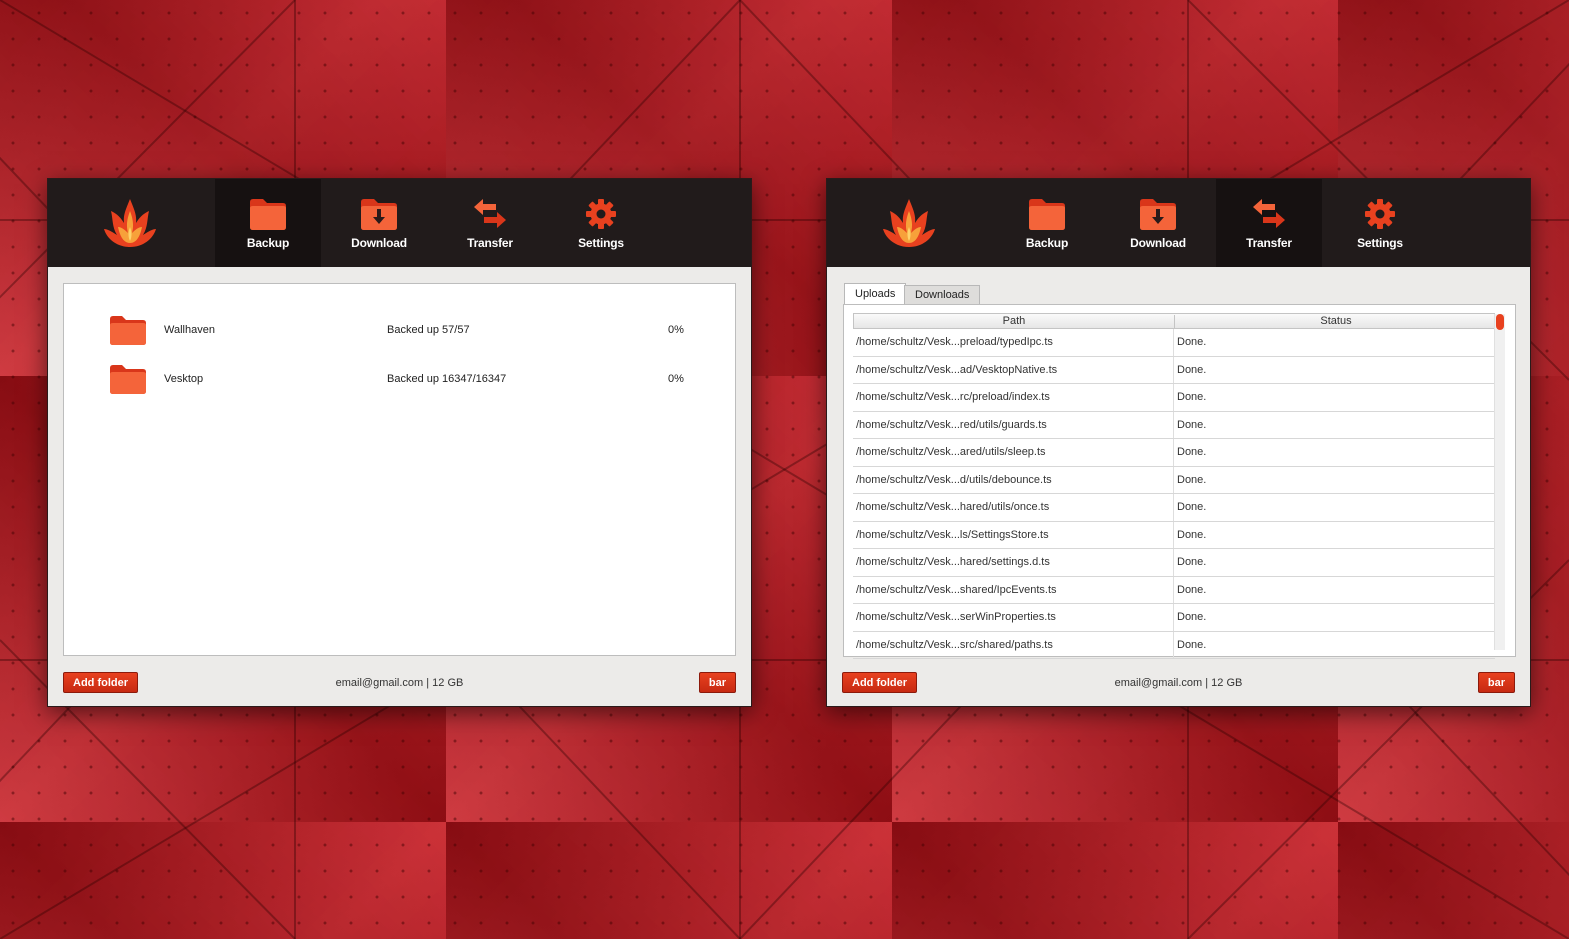  What do you see at coordinates (954, 479) in the screenshot?
I see `row-path: /home/schultz/Vesk...d/utils/debounce.ts` at bounding box center [954, 479].